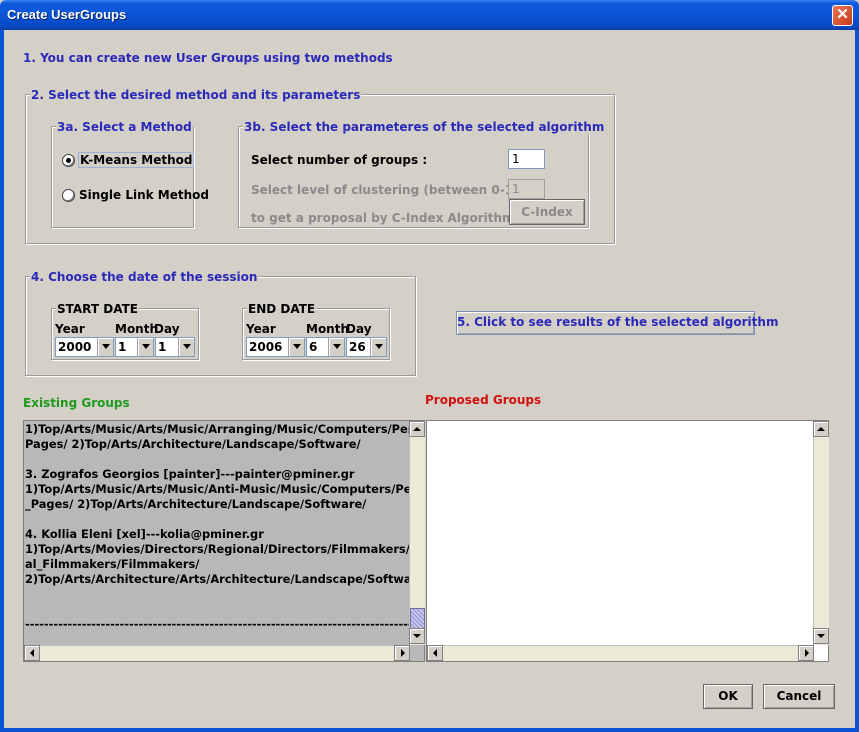  I want to click on start-year-label: Year, so click(70, 329).